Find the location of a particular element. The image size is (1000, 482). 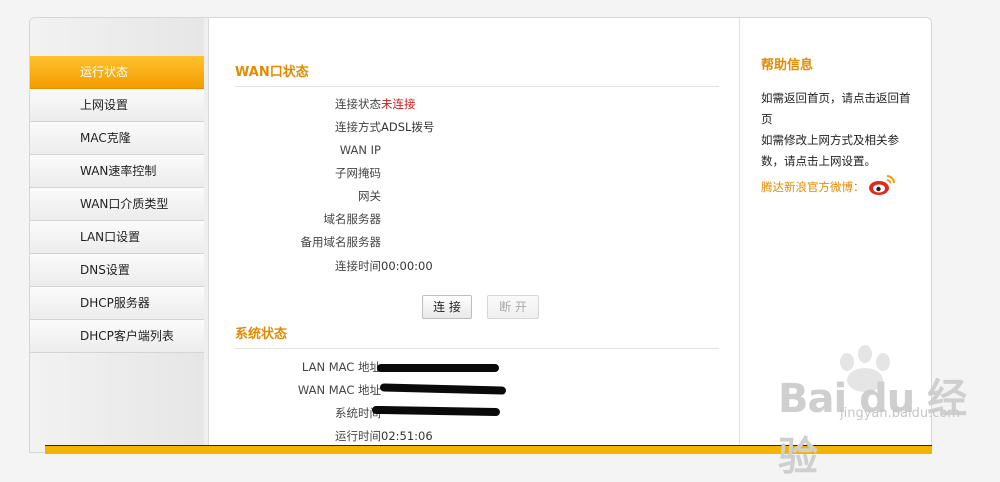

wan-label: 连接时间 is located at coordinates (358, 266).